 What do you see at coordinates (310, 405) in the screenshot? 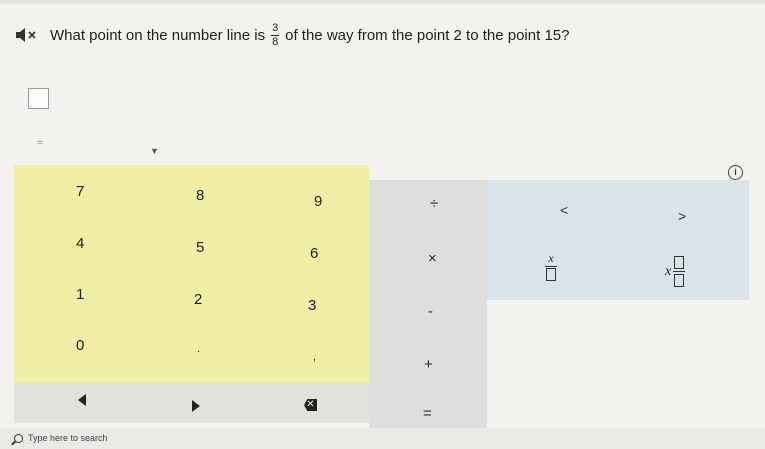
I see `backspace-icon: ✕` at bounding box center [310, 405].